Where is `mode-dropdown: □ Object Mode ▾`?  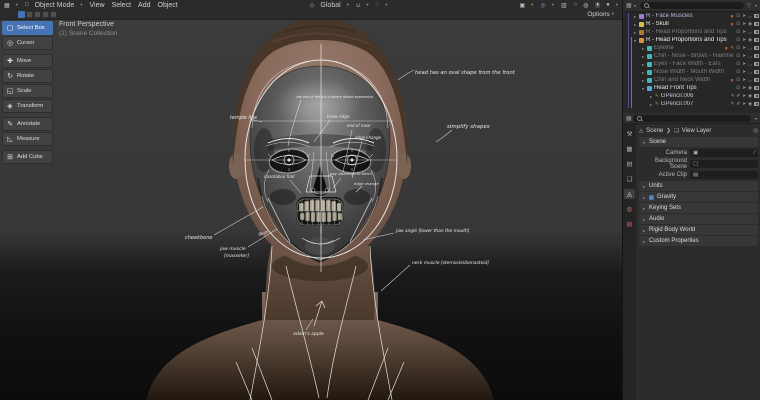 mode-dropdown: □ Object Mode ▾ is located at coordinates (54, 5).